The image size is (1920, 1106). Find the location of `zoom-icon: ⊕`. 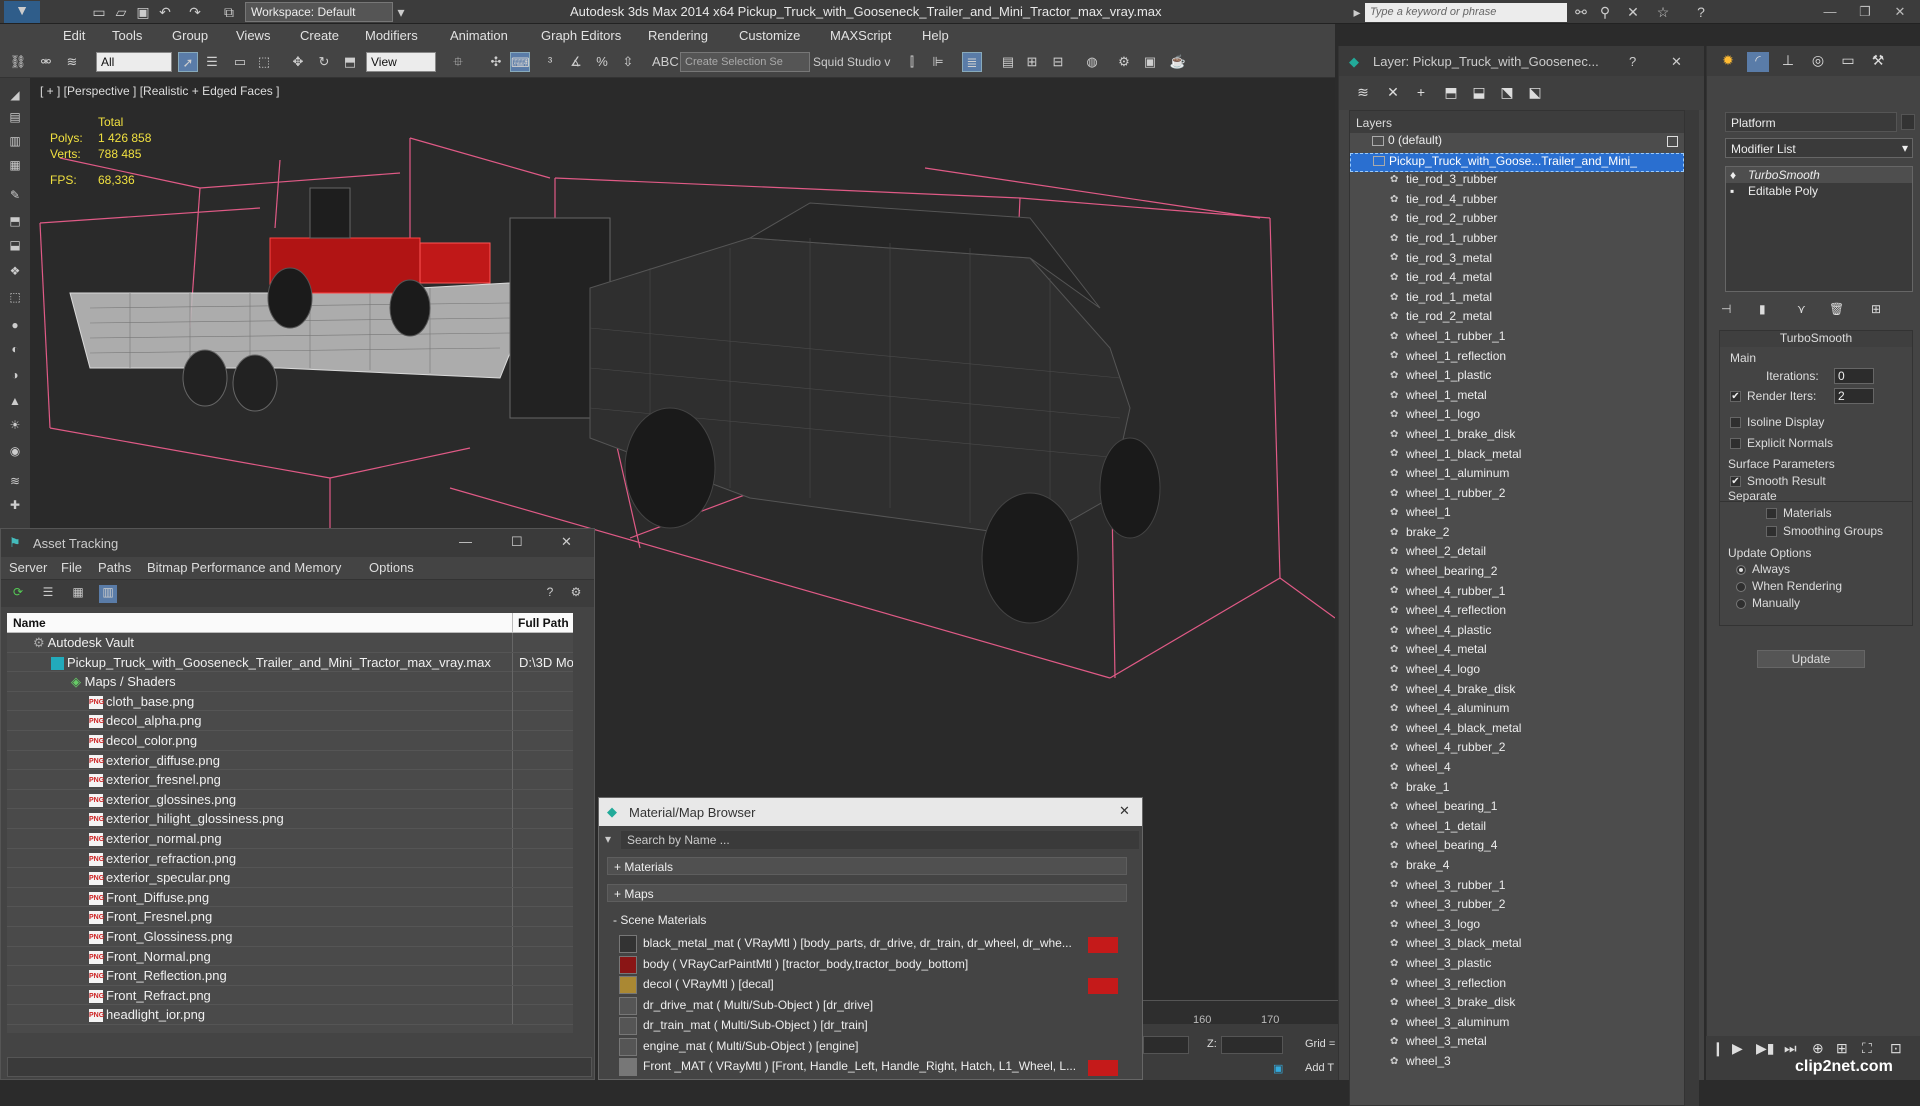

zoom-icon: ⊕ is located at coordinates (1818, 1048).